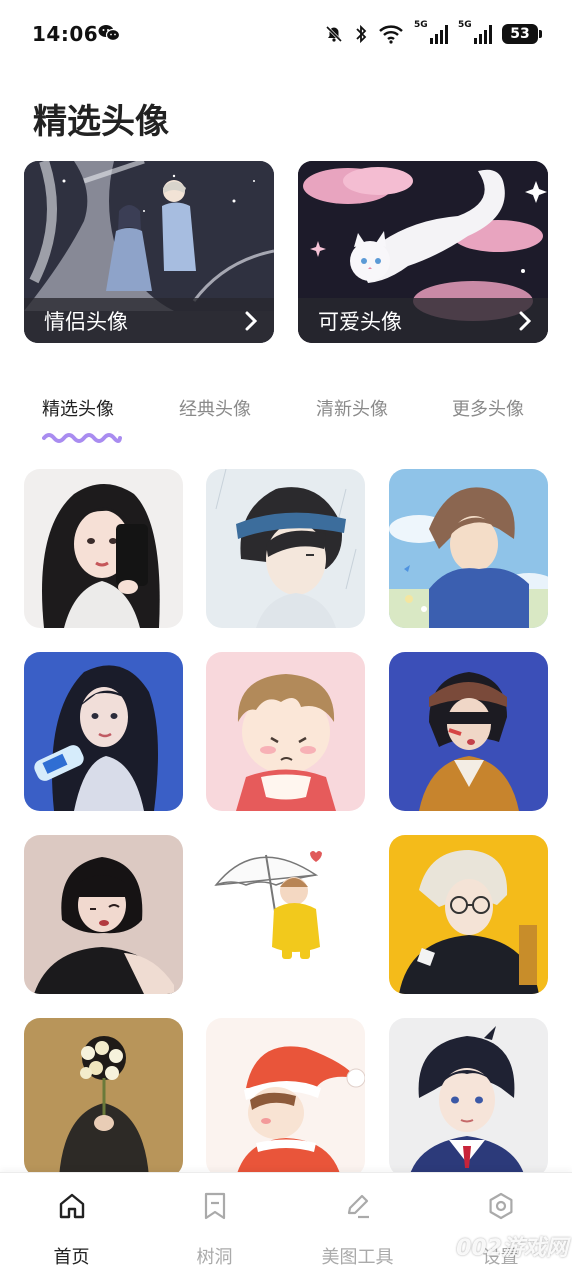 The width and height of the screenshot is (572, 1279). I want to click on featured-card-couple: 情侣头像, so click(149, 252).